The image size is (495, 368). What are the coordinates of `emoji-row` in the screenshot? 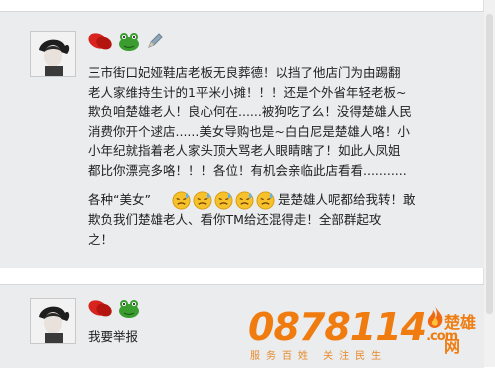 It's located at (223, 200).